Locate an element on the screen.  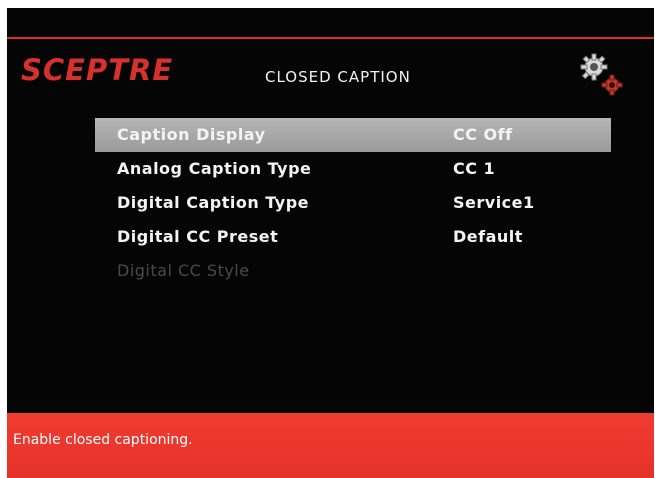
menu-item-label: Digital CC Preset is located at coordinates (198, 236).